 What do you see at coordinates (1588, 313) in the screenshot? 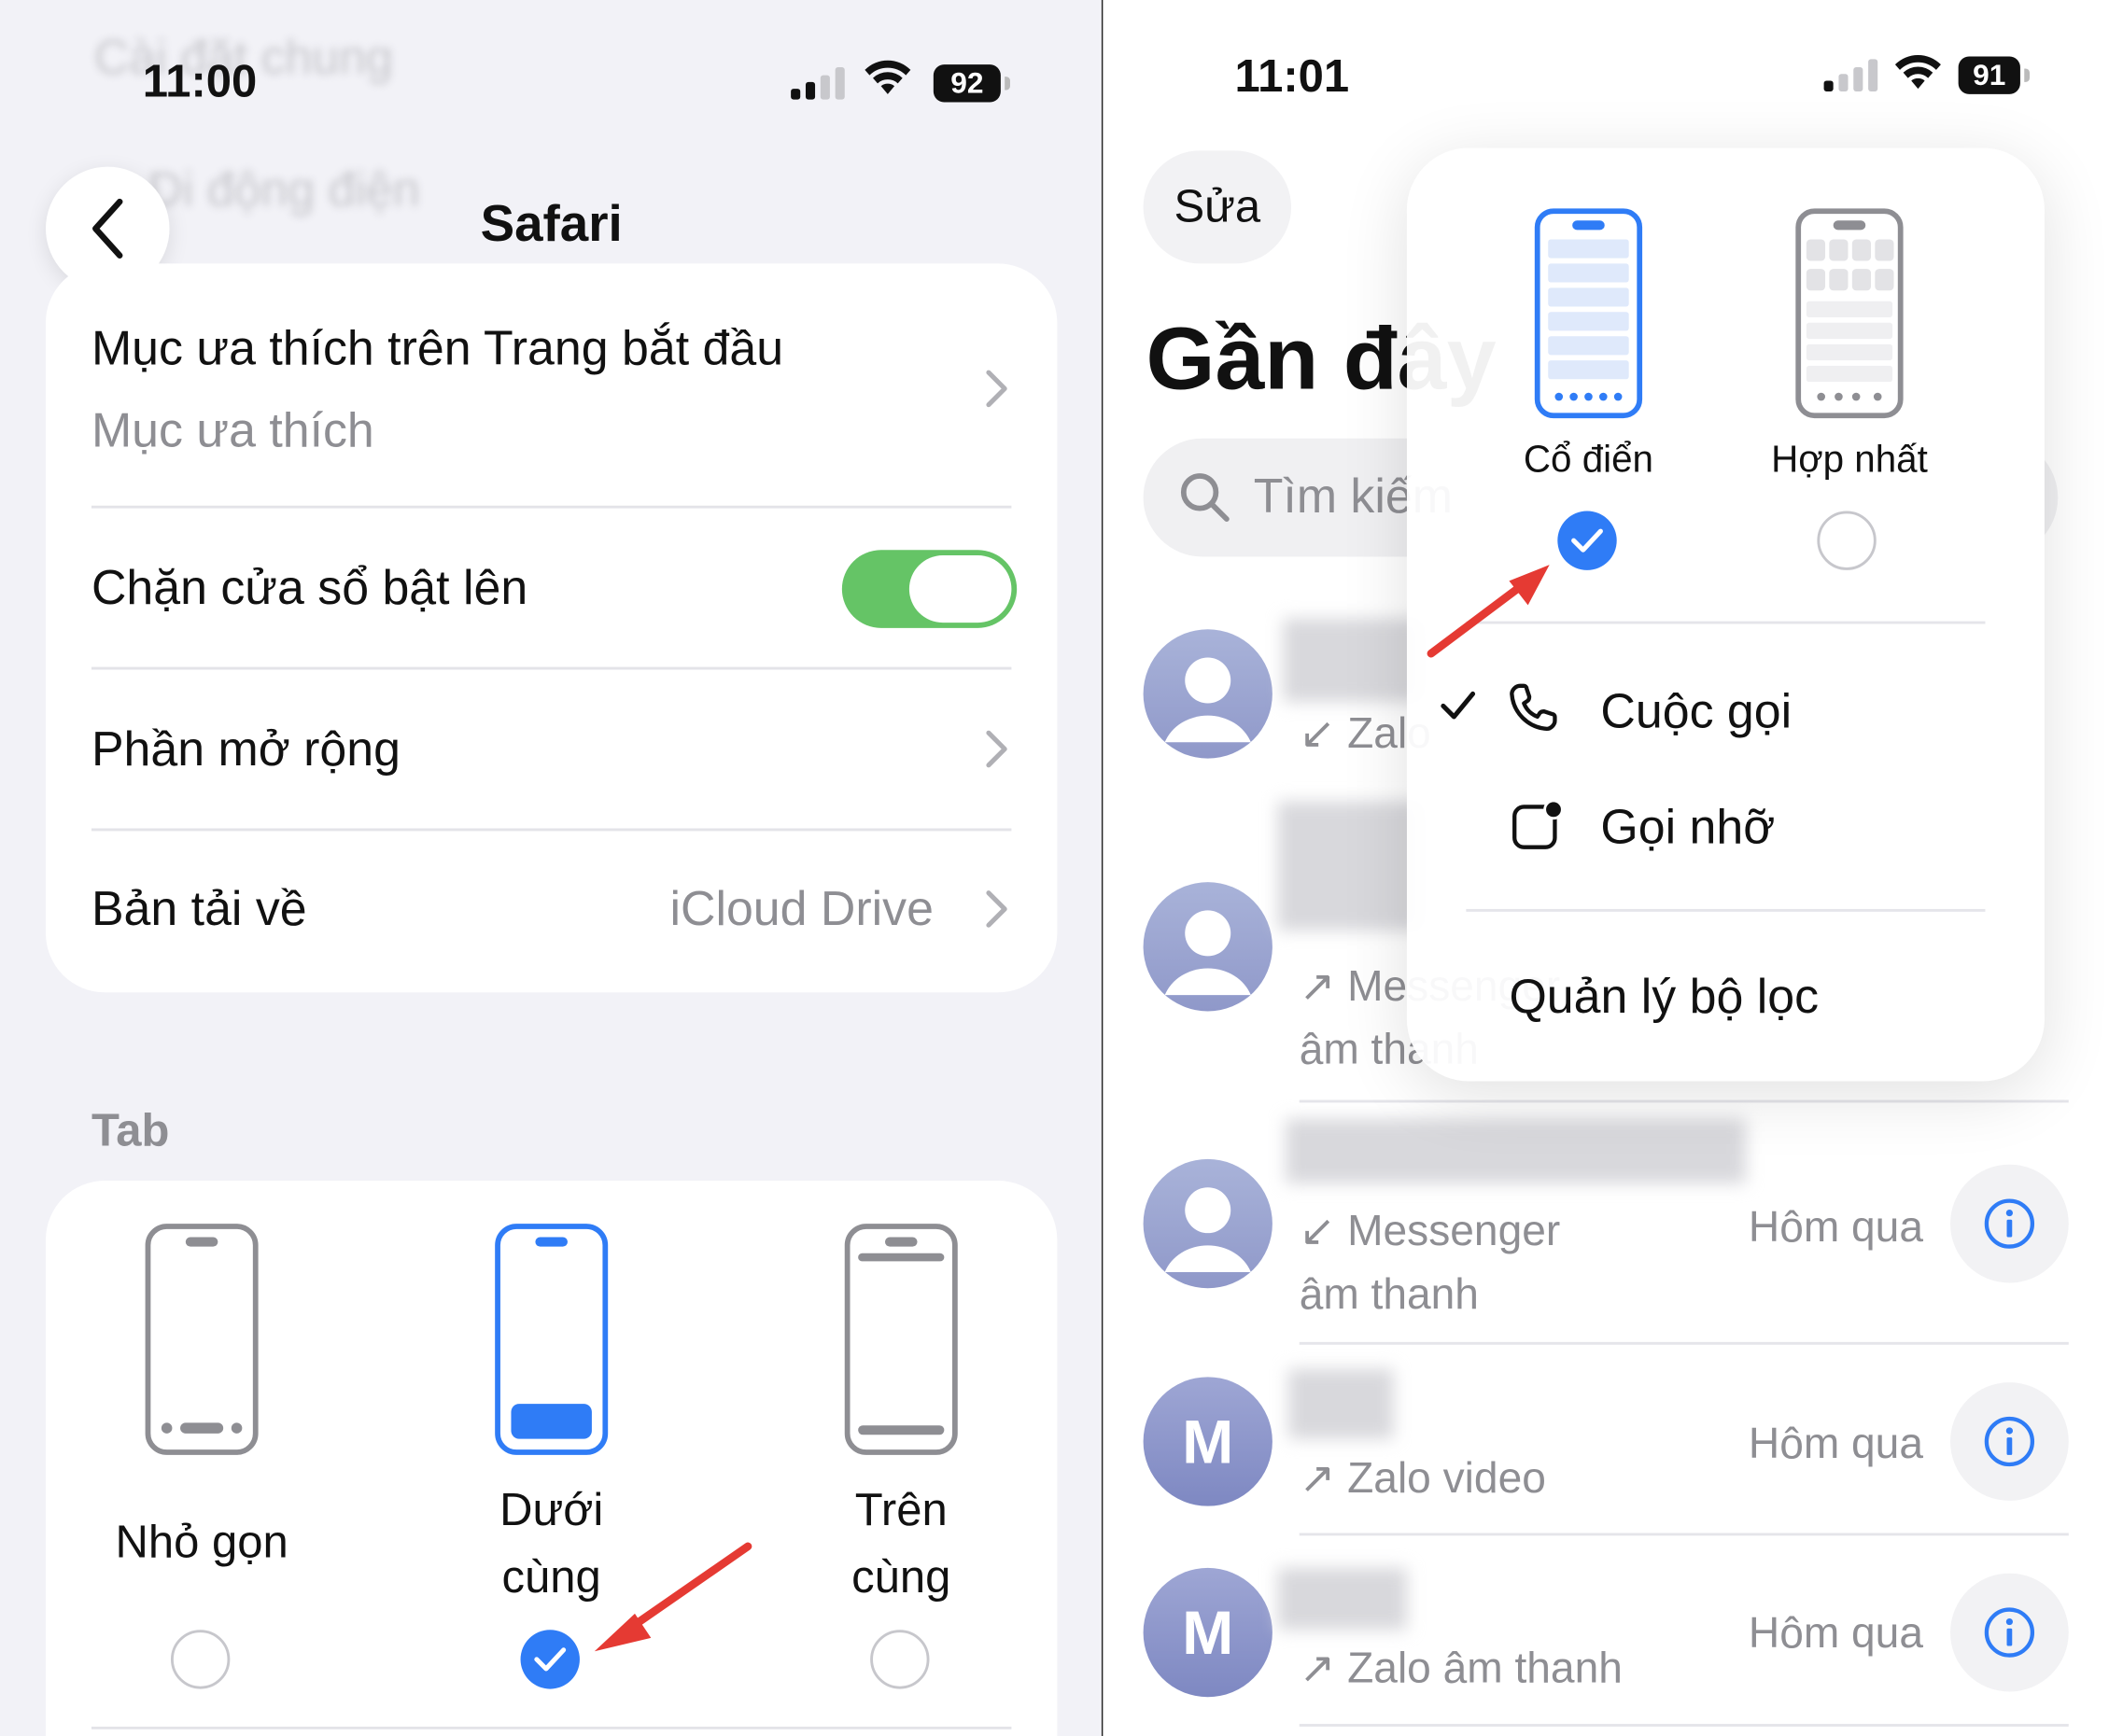
I see `phone-classic-layout-icon` at bounding box center [1588, 313].